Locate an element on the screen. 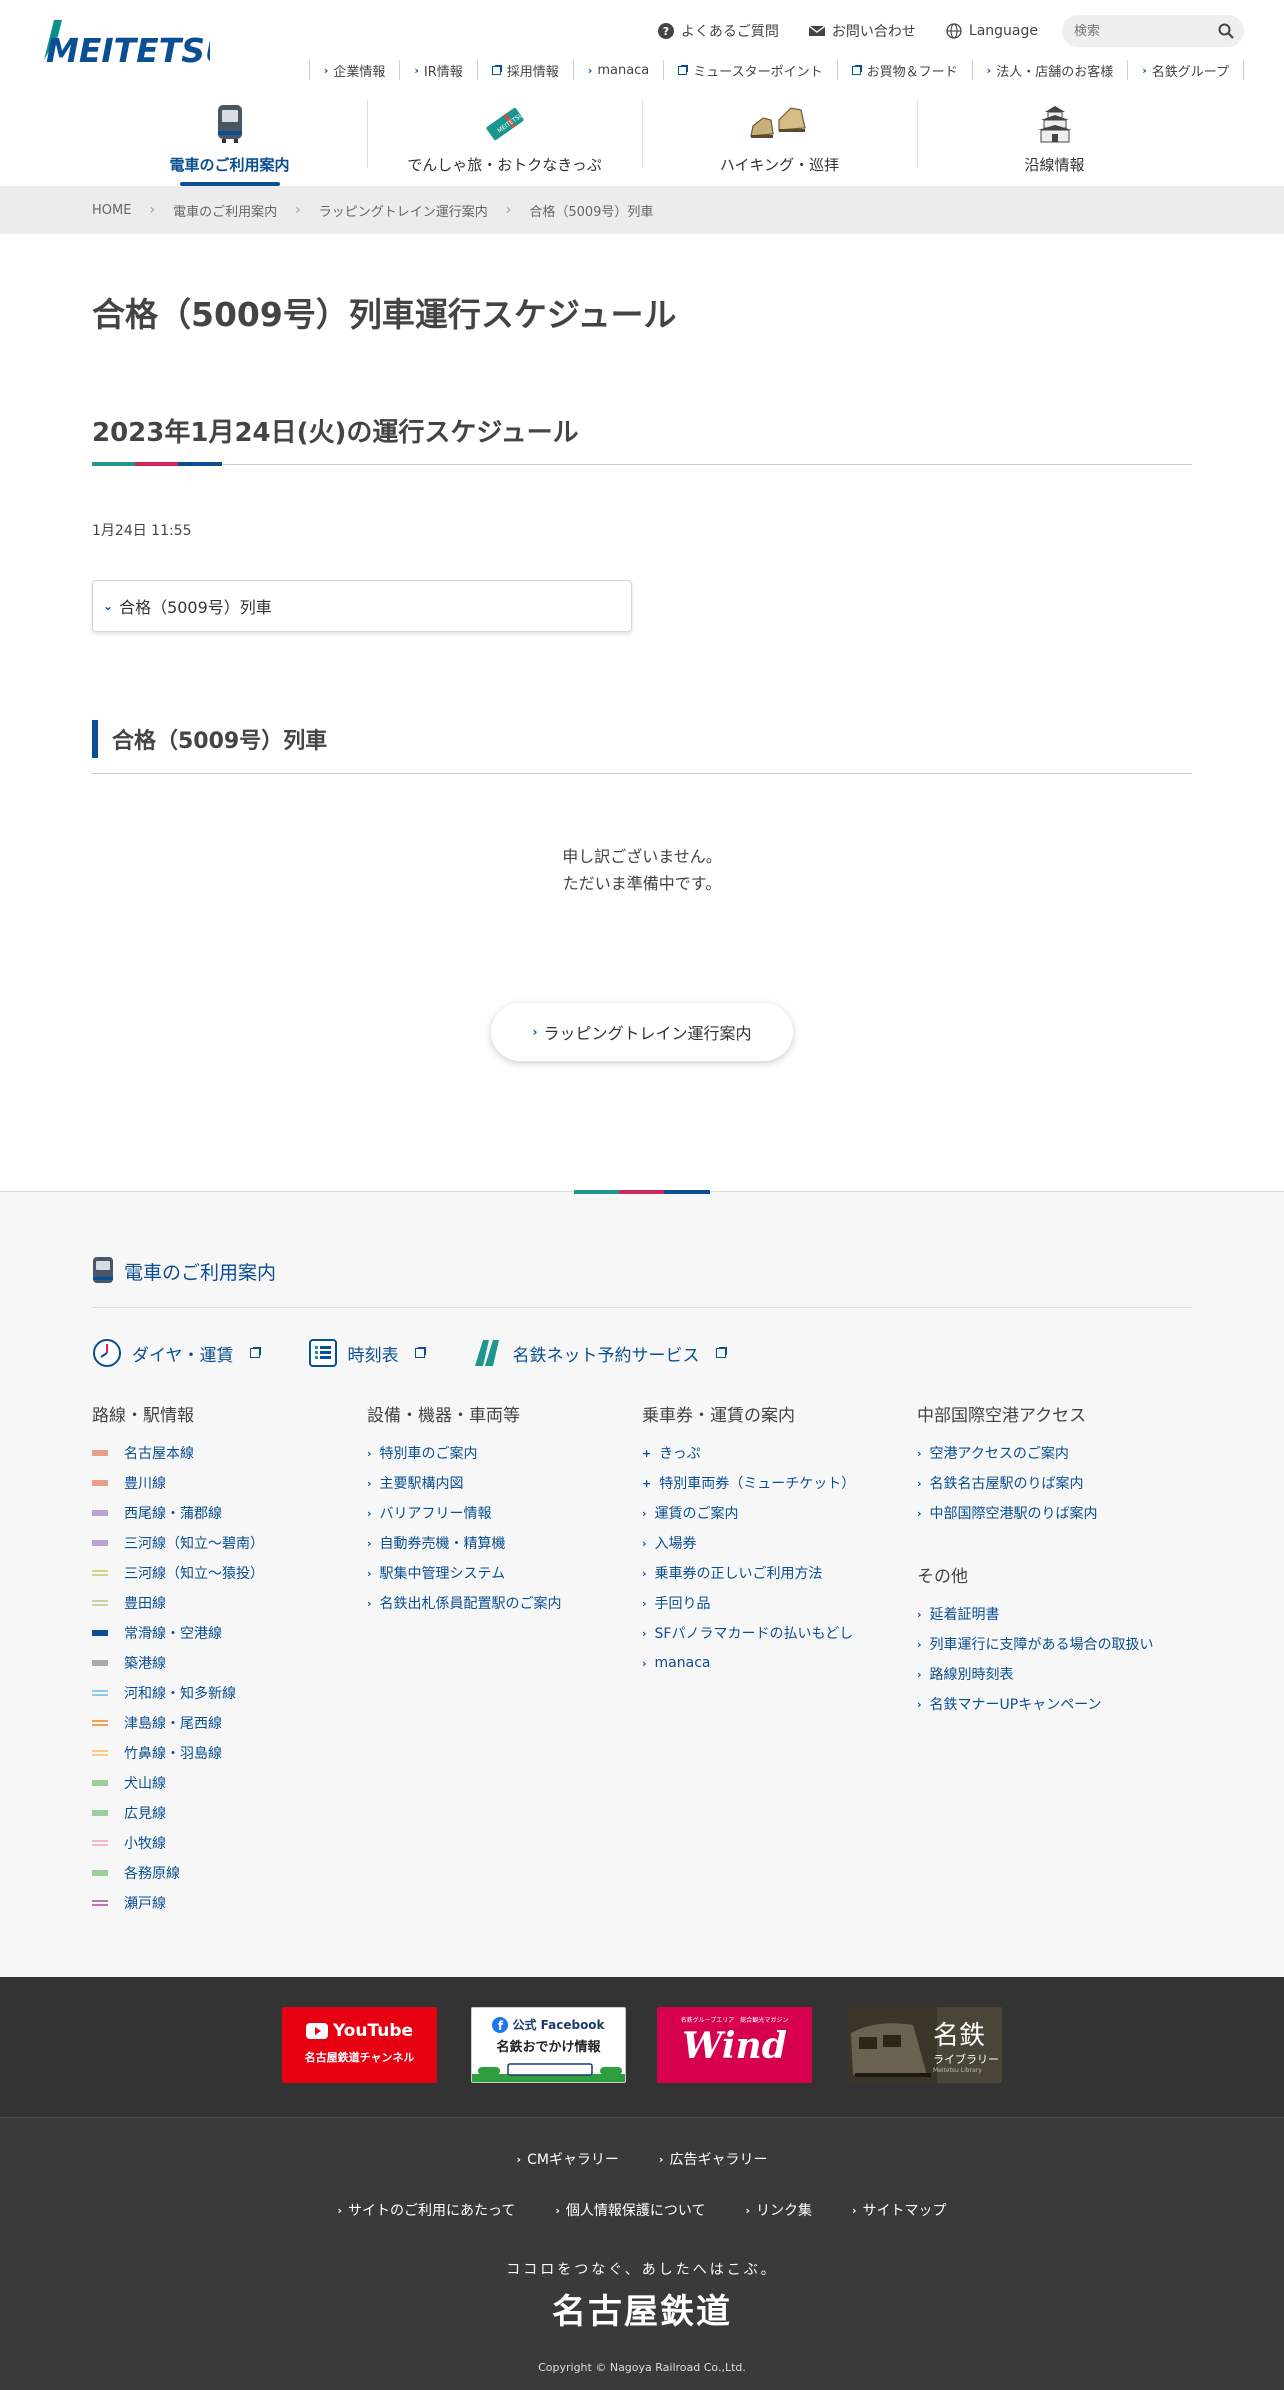 The height and width of the screenshot is (2390, 1284). line-link: 犬山線 is located at coordinates (229, 1783).